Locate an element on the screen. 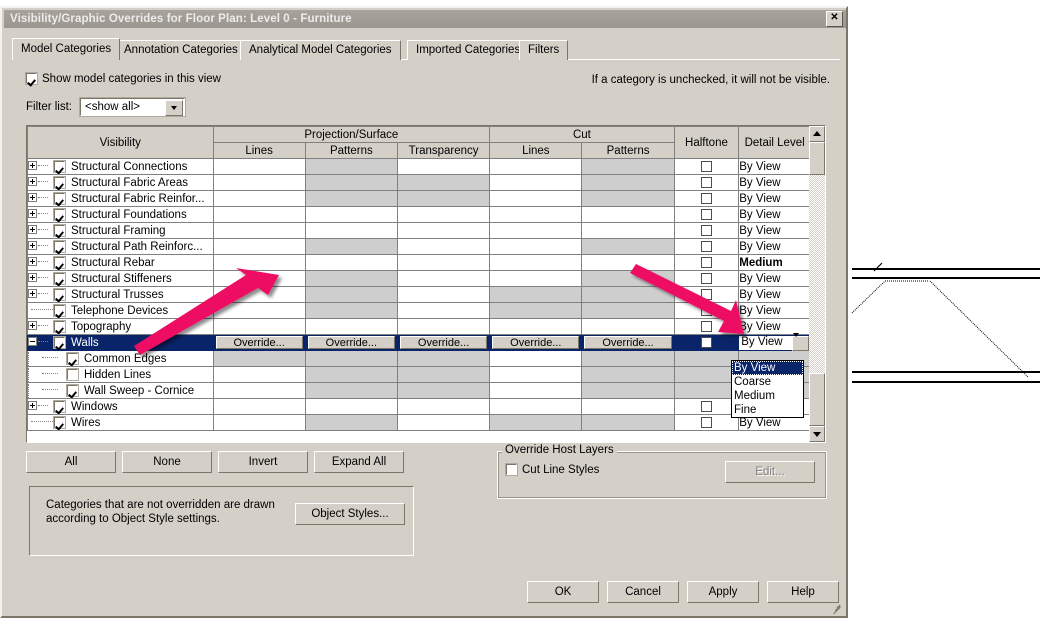 This screenshot has height=622, width=1040. table-row: Structural Rebar Medium is located at coordinates (419, 262).